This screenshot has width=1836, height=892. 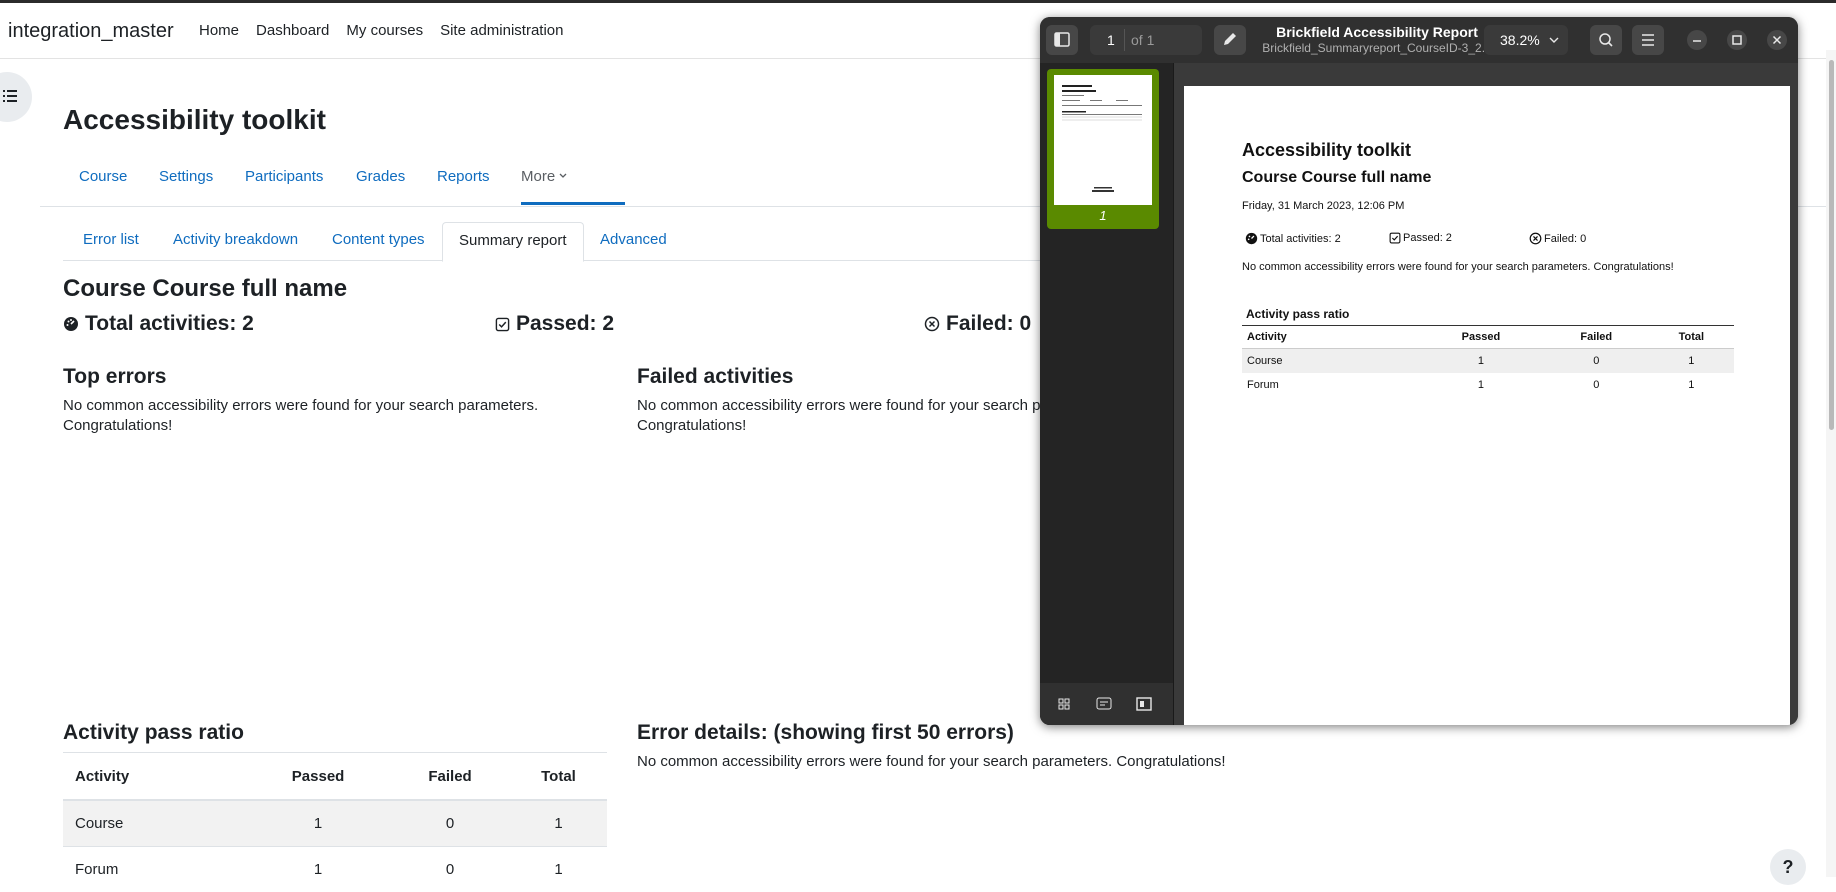 I want to click on search-button, so click(x=1606, y=40).